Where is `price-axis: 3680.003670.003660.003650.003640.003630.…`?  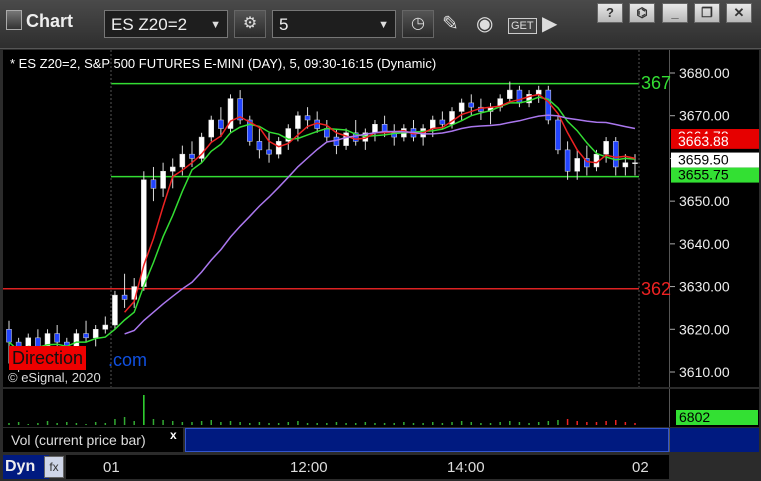
price-axis: 3680.003670.003660.003650.003640.003630.… is located at coordinates (714, 218).